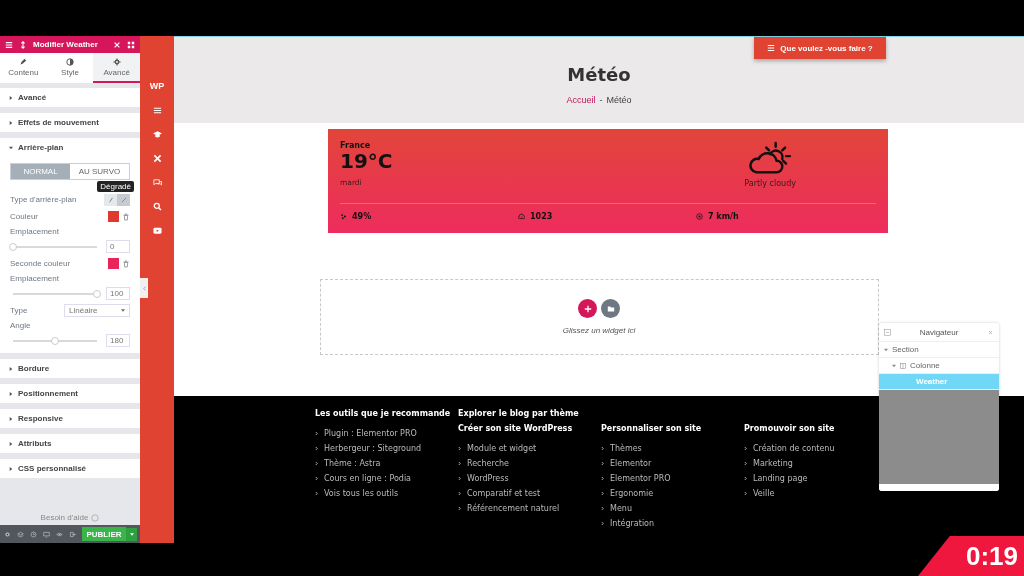 The height and width of the screenshot is (576, 1024). Describe the element at coordinates (97, 310) in the screenshot. I see `select-field: Linéaire` at that location.